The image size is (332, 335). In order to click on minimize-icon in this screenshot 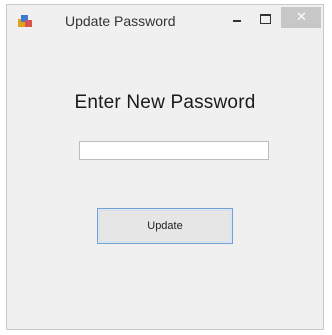, I will do `click(237, 21)`.